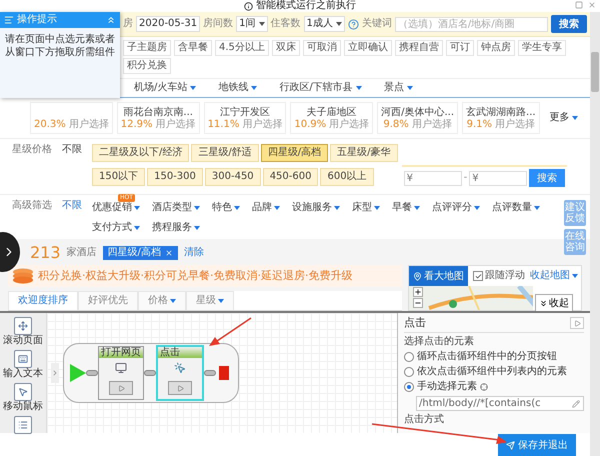 This screenshot has width=600, height=456. What do you see at coordinates (266, 208) in the screenshot?
I see `filter-dropdown: 品牌` at bounding box center [266, 208].